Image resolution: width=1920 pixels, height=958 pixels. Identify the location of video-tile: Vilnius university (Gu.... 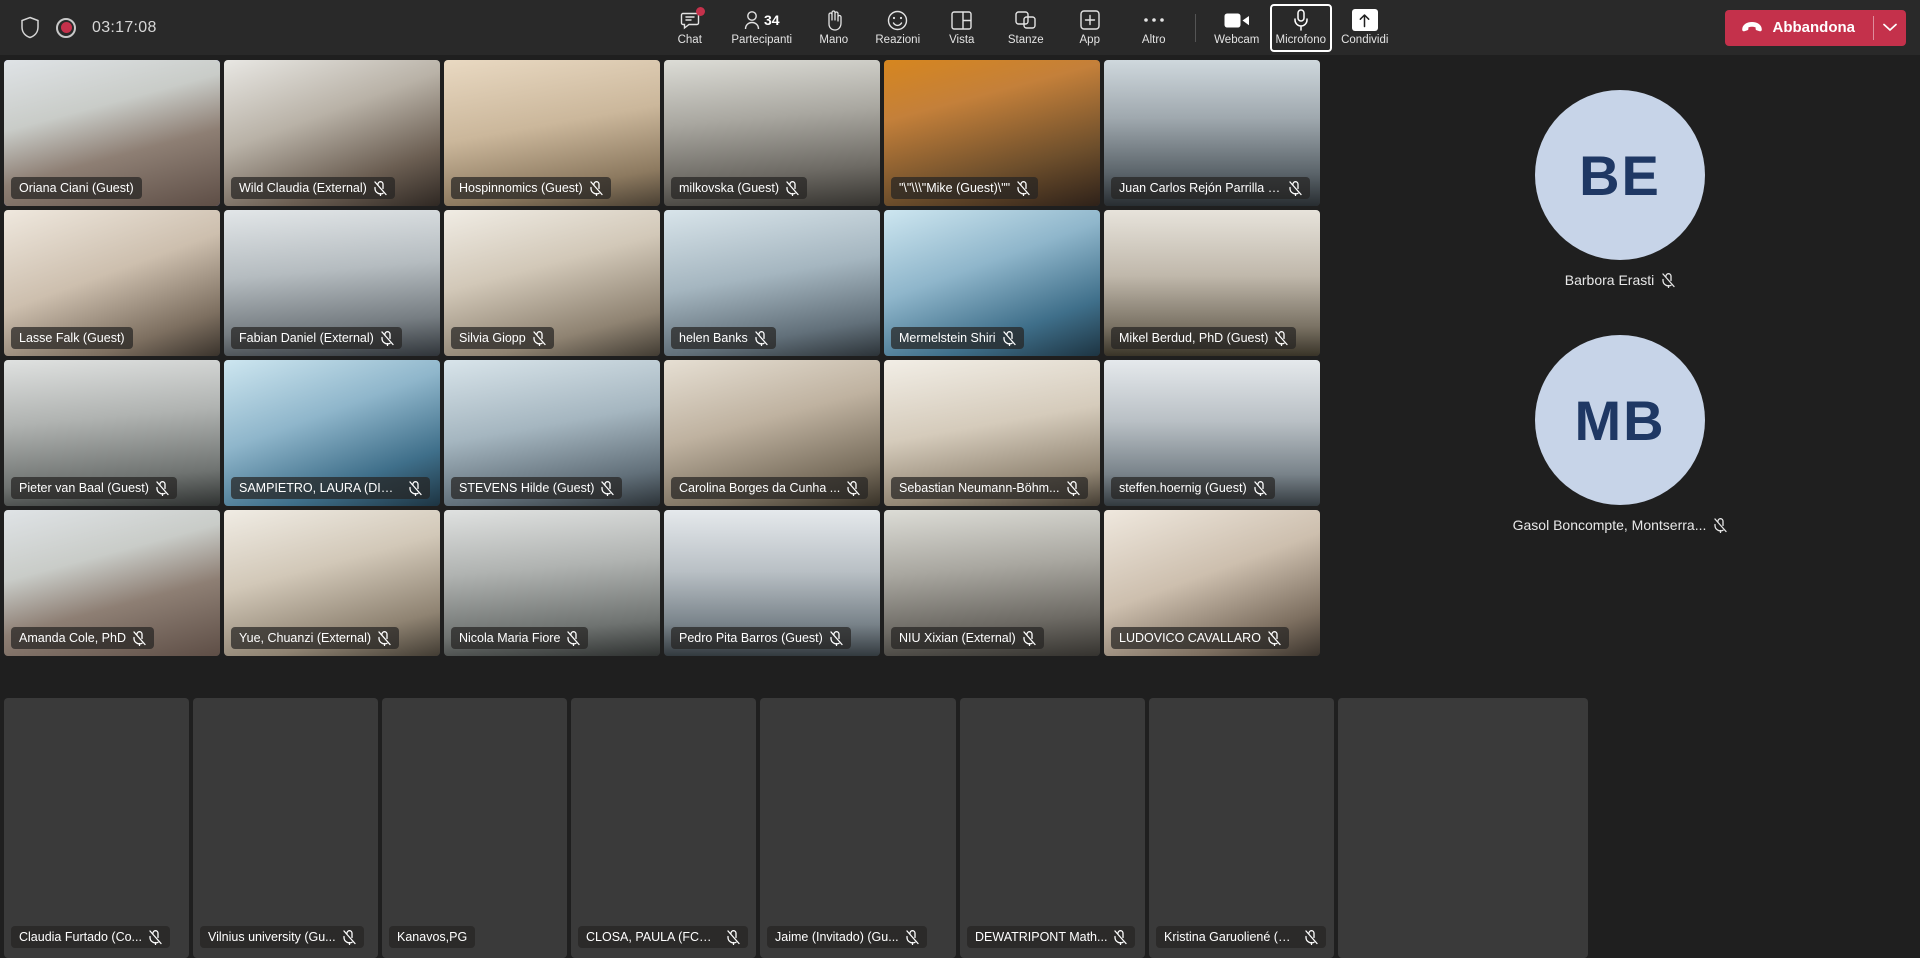
(285, 828).